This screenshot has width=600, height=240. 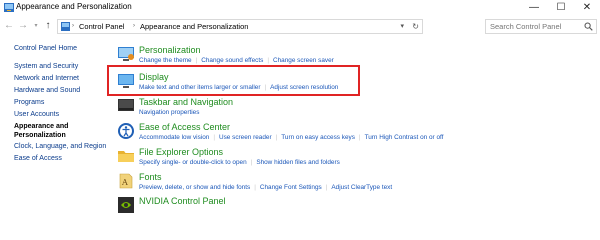 What do you see at coordinates (194, 187) in the screenshot?
I see `preview-fonts-link: Preview, delete, or show and hide fonts` at bounding box center [194, 187].